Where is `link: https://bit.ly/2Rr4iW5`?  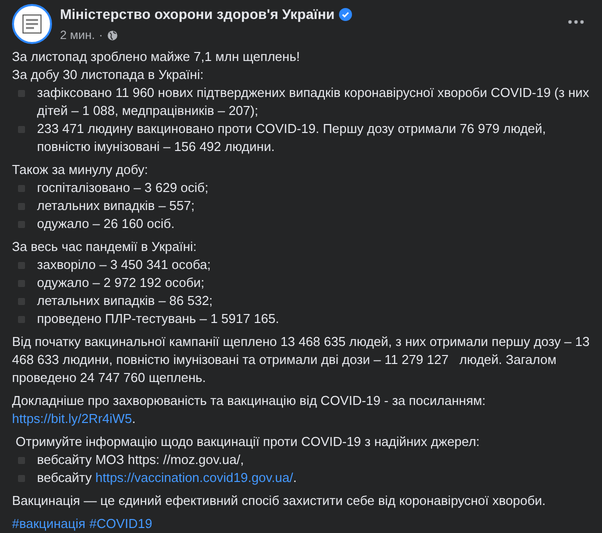 link: https://bit.ly/2Rr4iW5 is located at coordinates (72, 418).